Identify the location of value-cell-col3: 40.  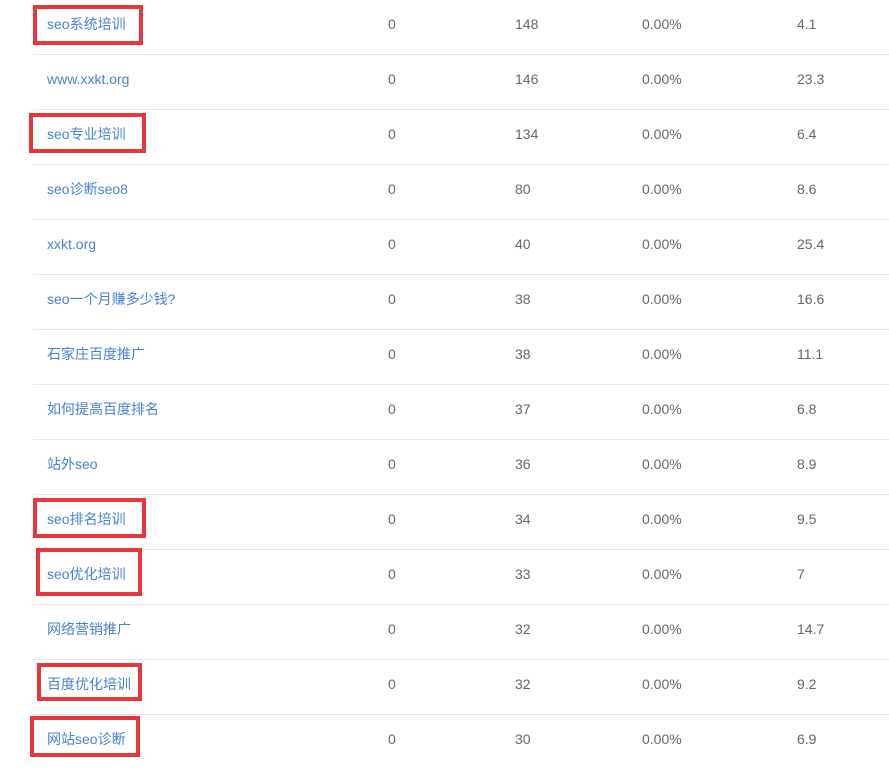
(523, 244).